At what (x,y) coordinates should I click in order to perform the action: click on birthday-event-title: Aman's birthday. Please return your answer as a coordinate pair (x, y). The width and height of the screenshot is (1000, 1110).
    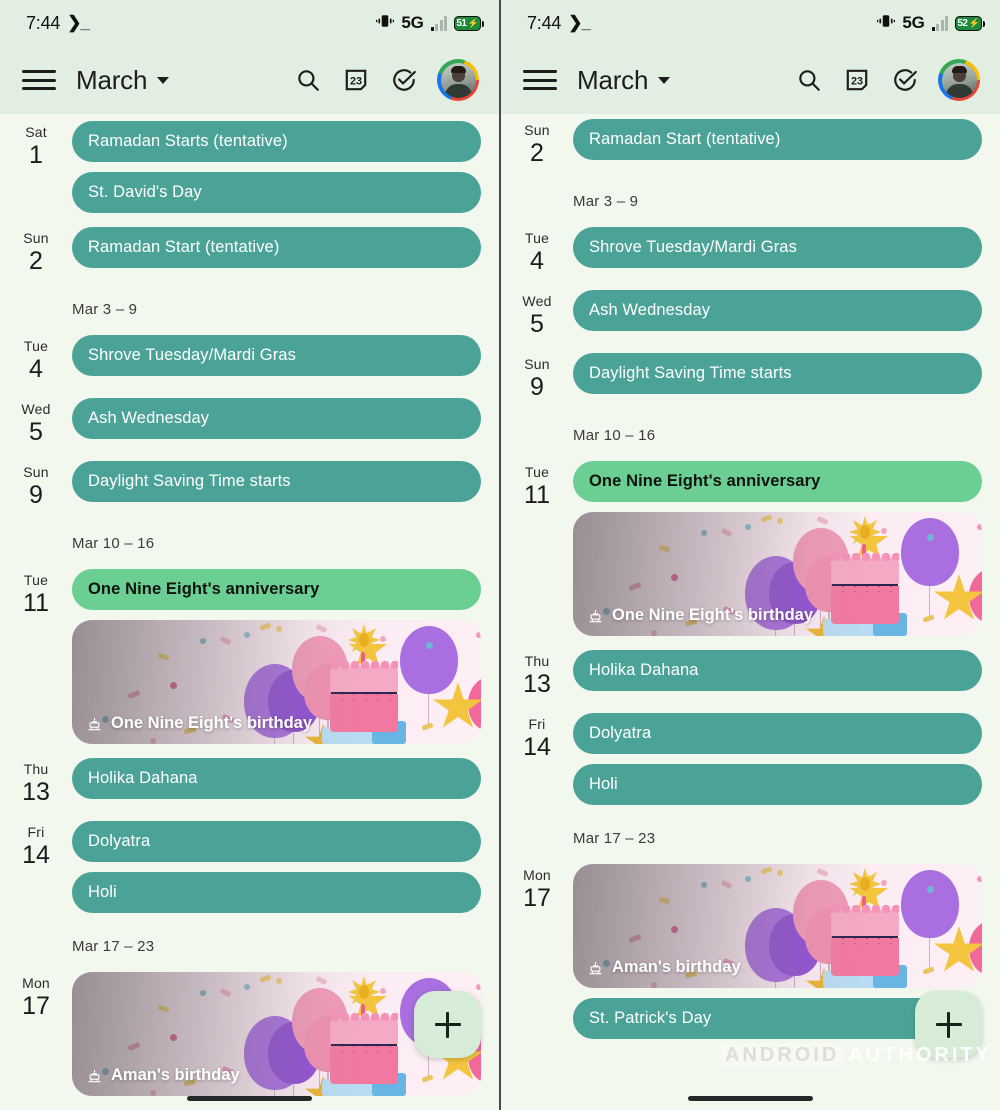
    Looking at the image, I should click on (676, 967).